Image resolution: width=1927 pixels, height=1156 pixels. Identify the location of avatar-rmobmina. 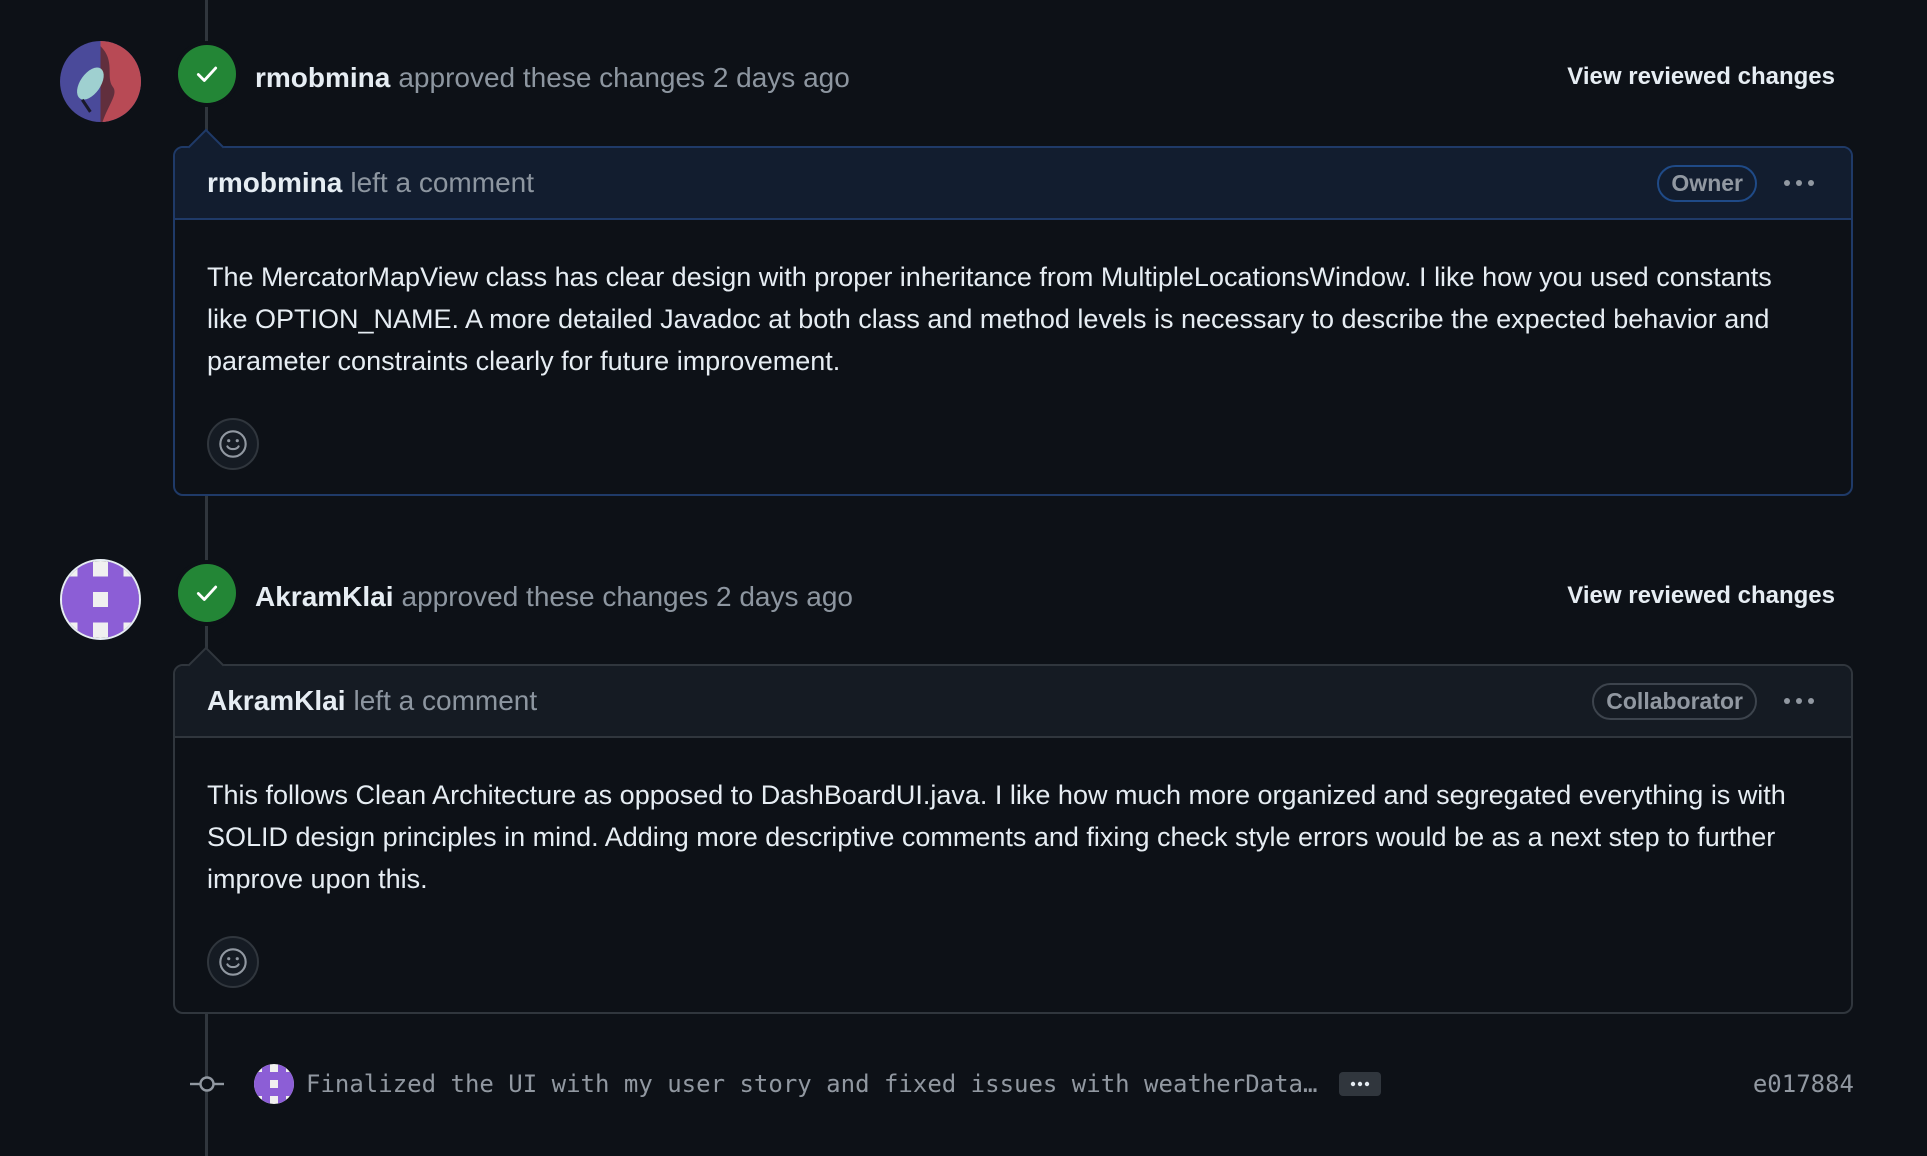
(100, 81).